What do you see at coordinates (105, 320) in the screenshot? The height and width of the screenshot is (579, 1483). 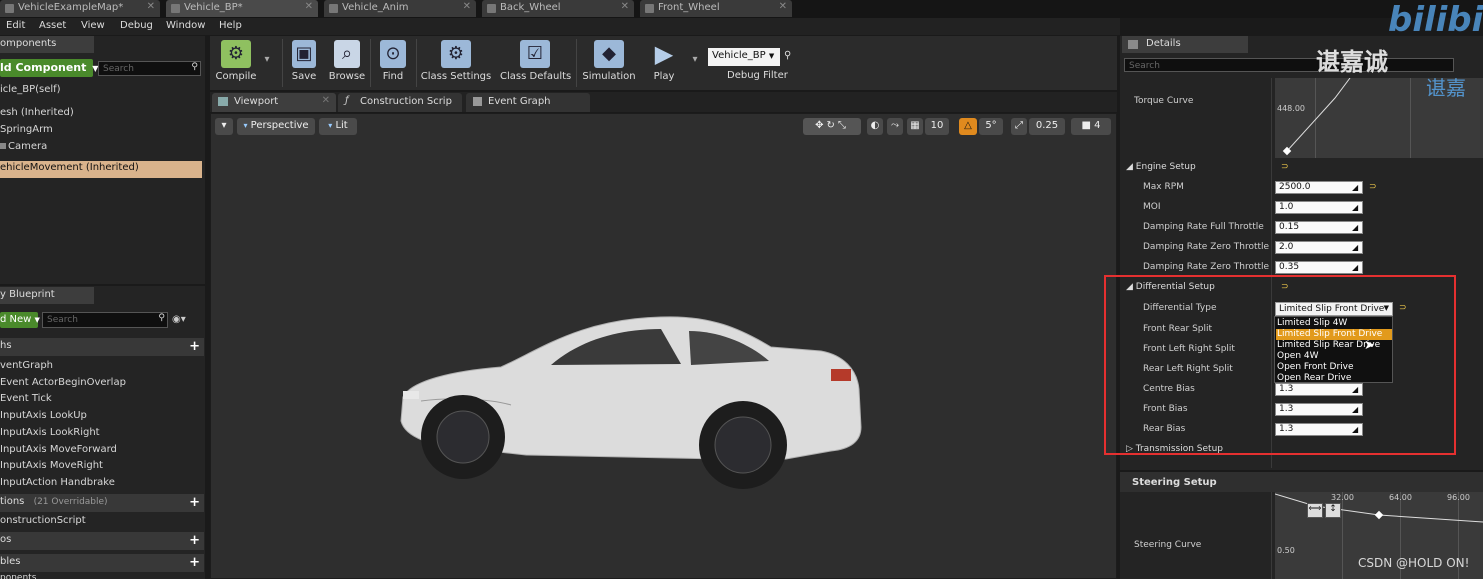 I see `blueprint-search-input: Search ⚲` at bounding box center [105, 320].